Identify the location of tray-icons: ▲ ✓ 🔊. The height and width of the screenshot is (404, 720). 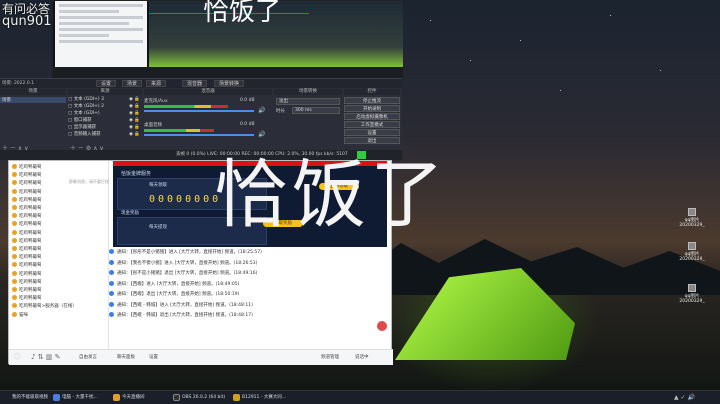
(684, 397).